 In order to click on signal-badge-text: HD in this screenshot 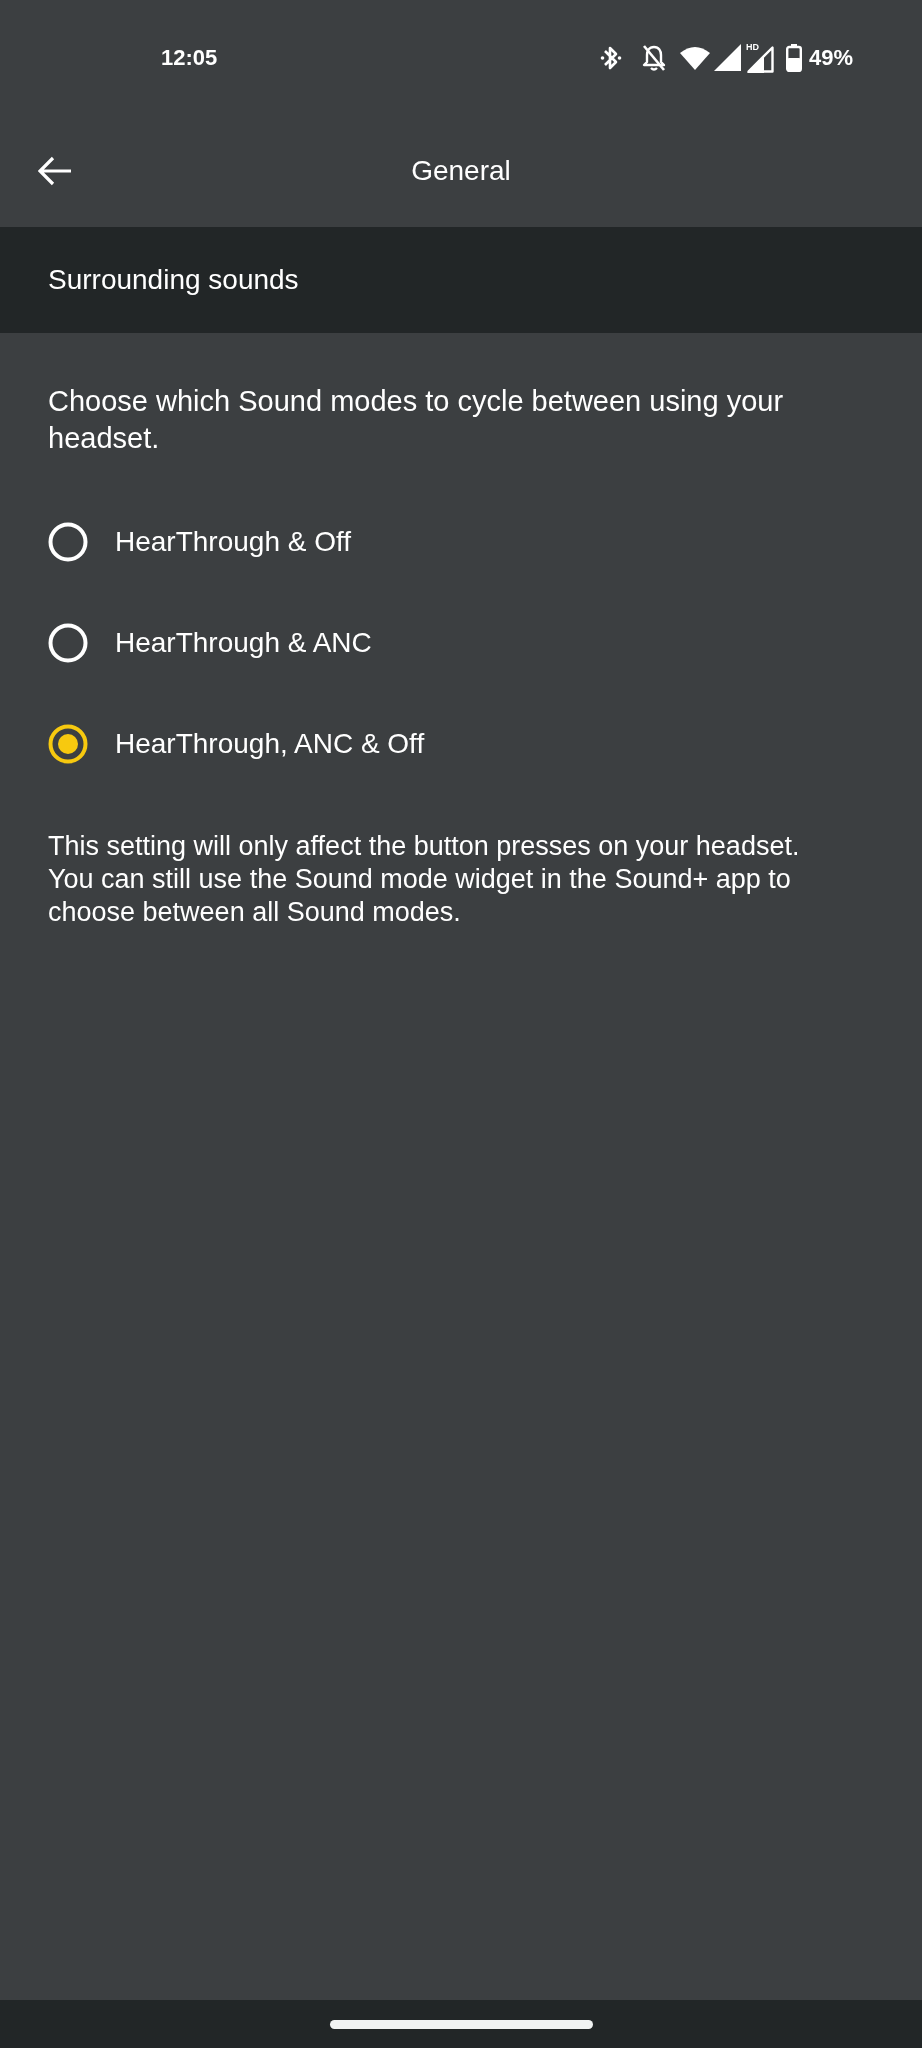, I will do `click(752, 47)`.